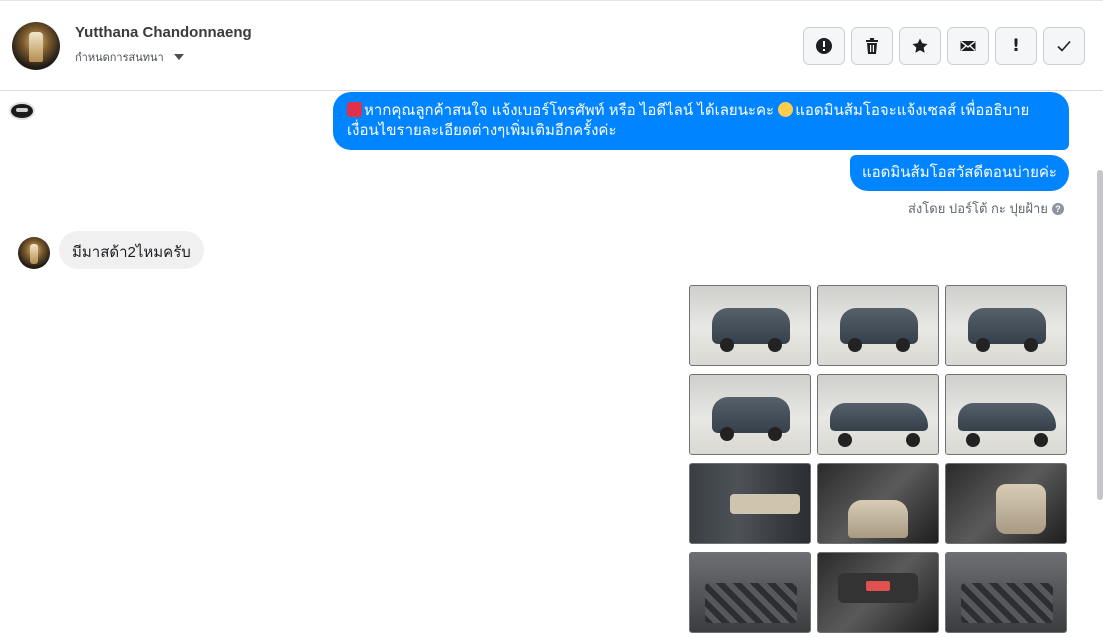  I want to click on exclamation-icon: !, so click(1016, 46).